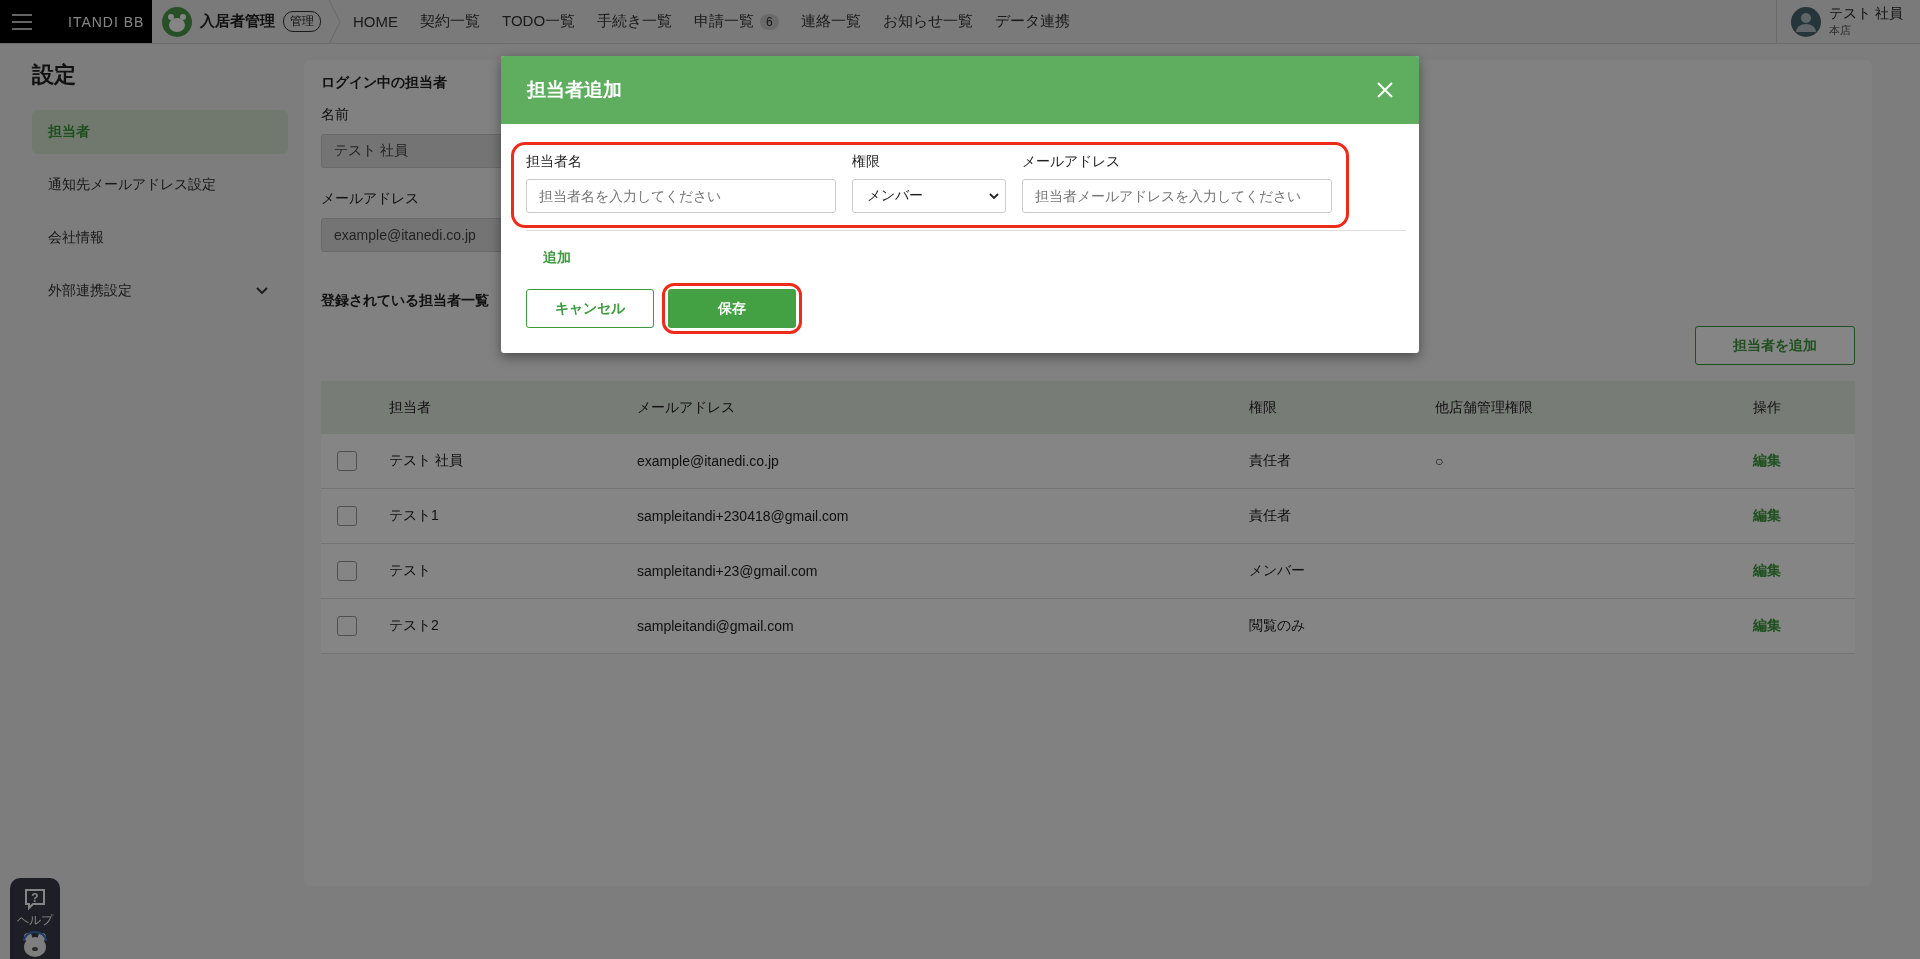 The width and height of the screenshot is (1920, 959). Describe the element at coordinates (375, 21) in the screenshot. I see `nav-link: HOME` at that location.